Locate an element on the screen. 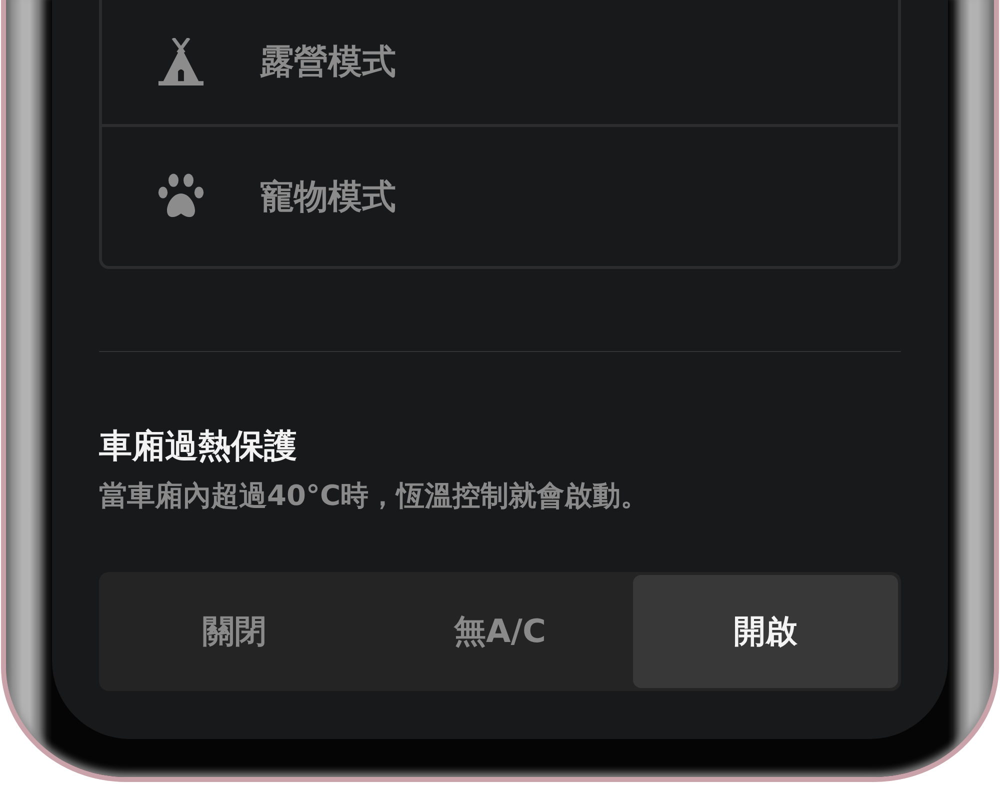 The height and width of the screenshot is (789, 1000). segment-option: 關閉 is located at coordinates (235, 631).